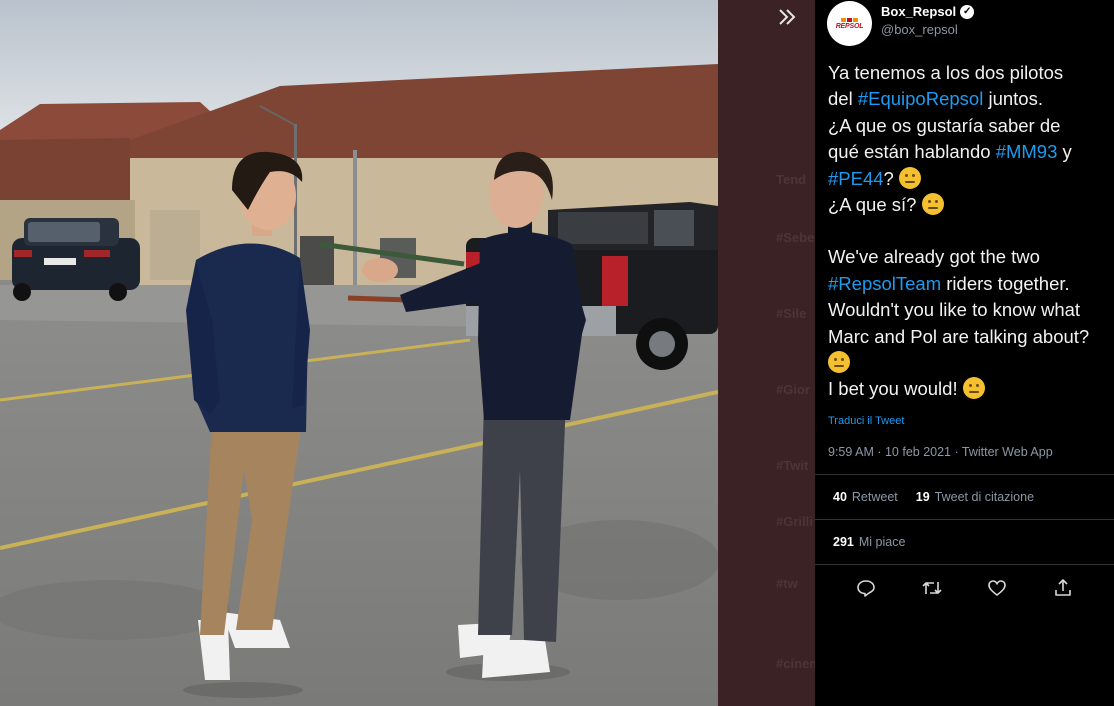 The width and height of the screenshot is (1114, 706). What do you see at coordinates (1027, 151) in the screenshot?
I see `hashtag-link: #MM93` at bounding box center [1027, 151].